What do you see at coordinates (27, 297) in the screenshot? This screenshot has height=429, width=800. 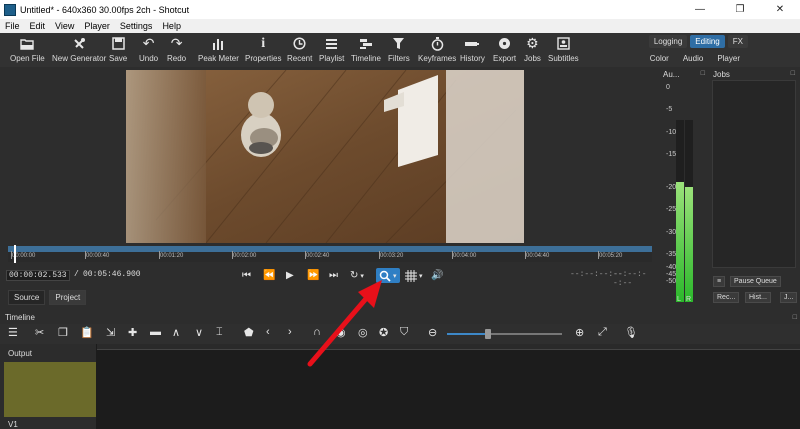 I see `tab-source: Source` at bounding box center [27, 297].